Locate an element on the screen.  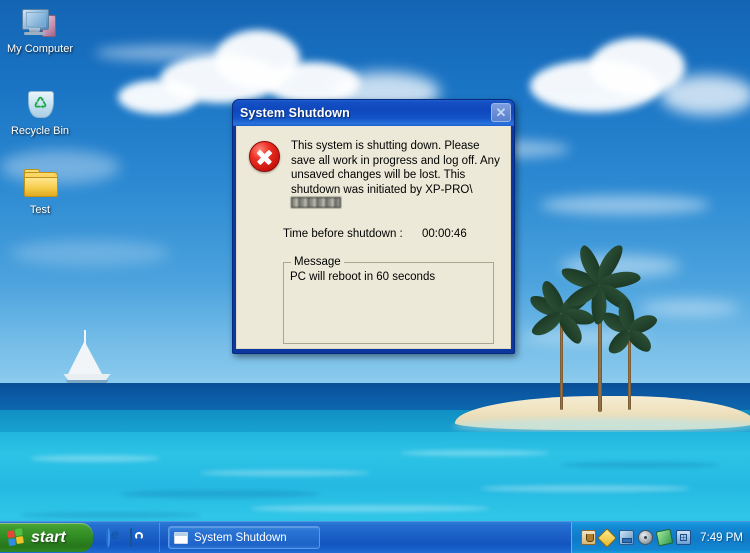
yellow-diamond-icon is located at coordinates (607, 538).